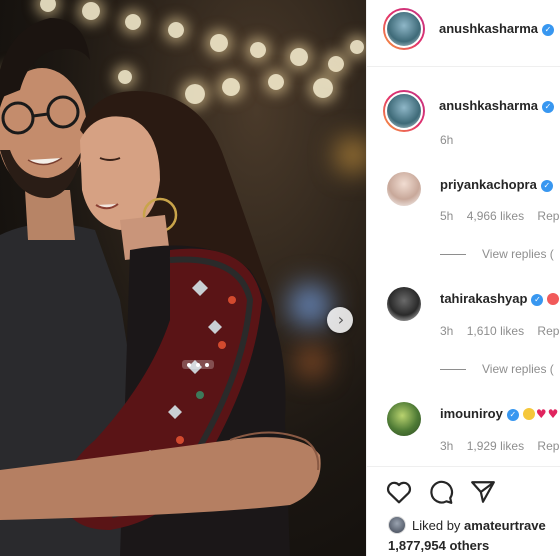 The height and width of the screenshot is (556, 560). Describe the element at coordinates (404, 29) in the screenshot. I see `author-avatar` at that location.